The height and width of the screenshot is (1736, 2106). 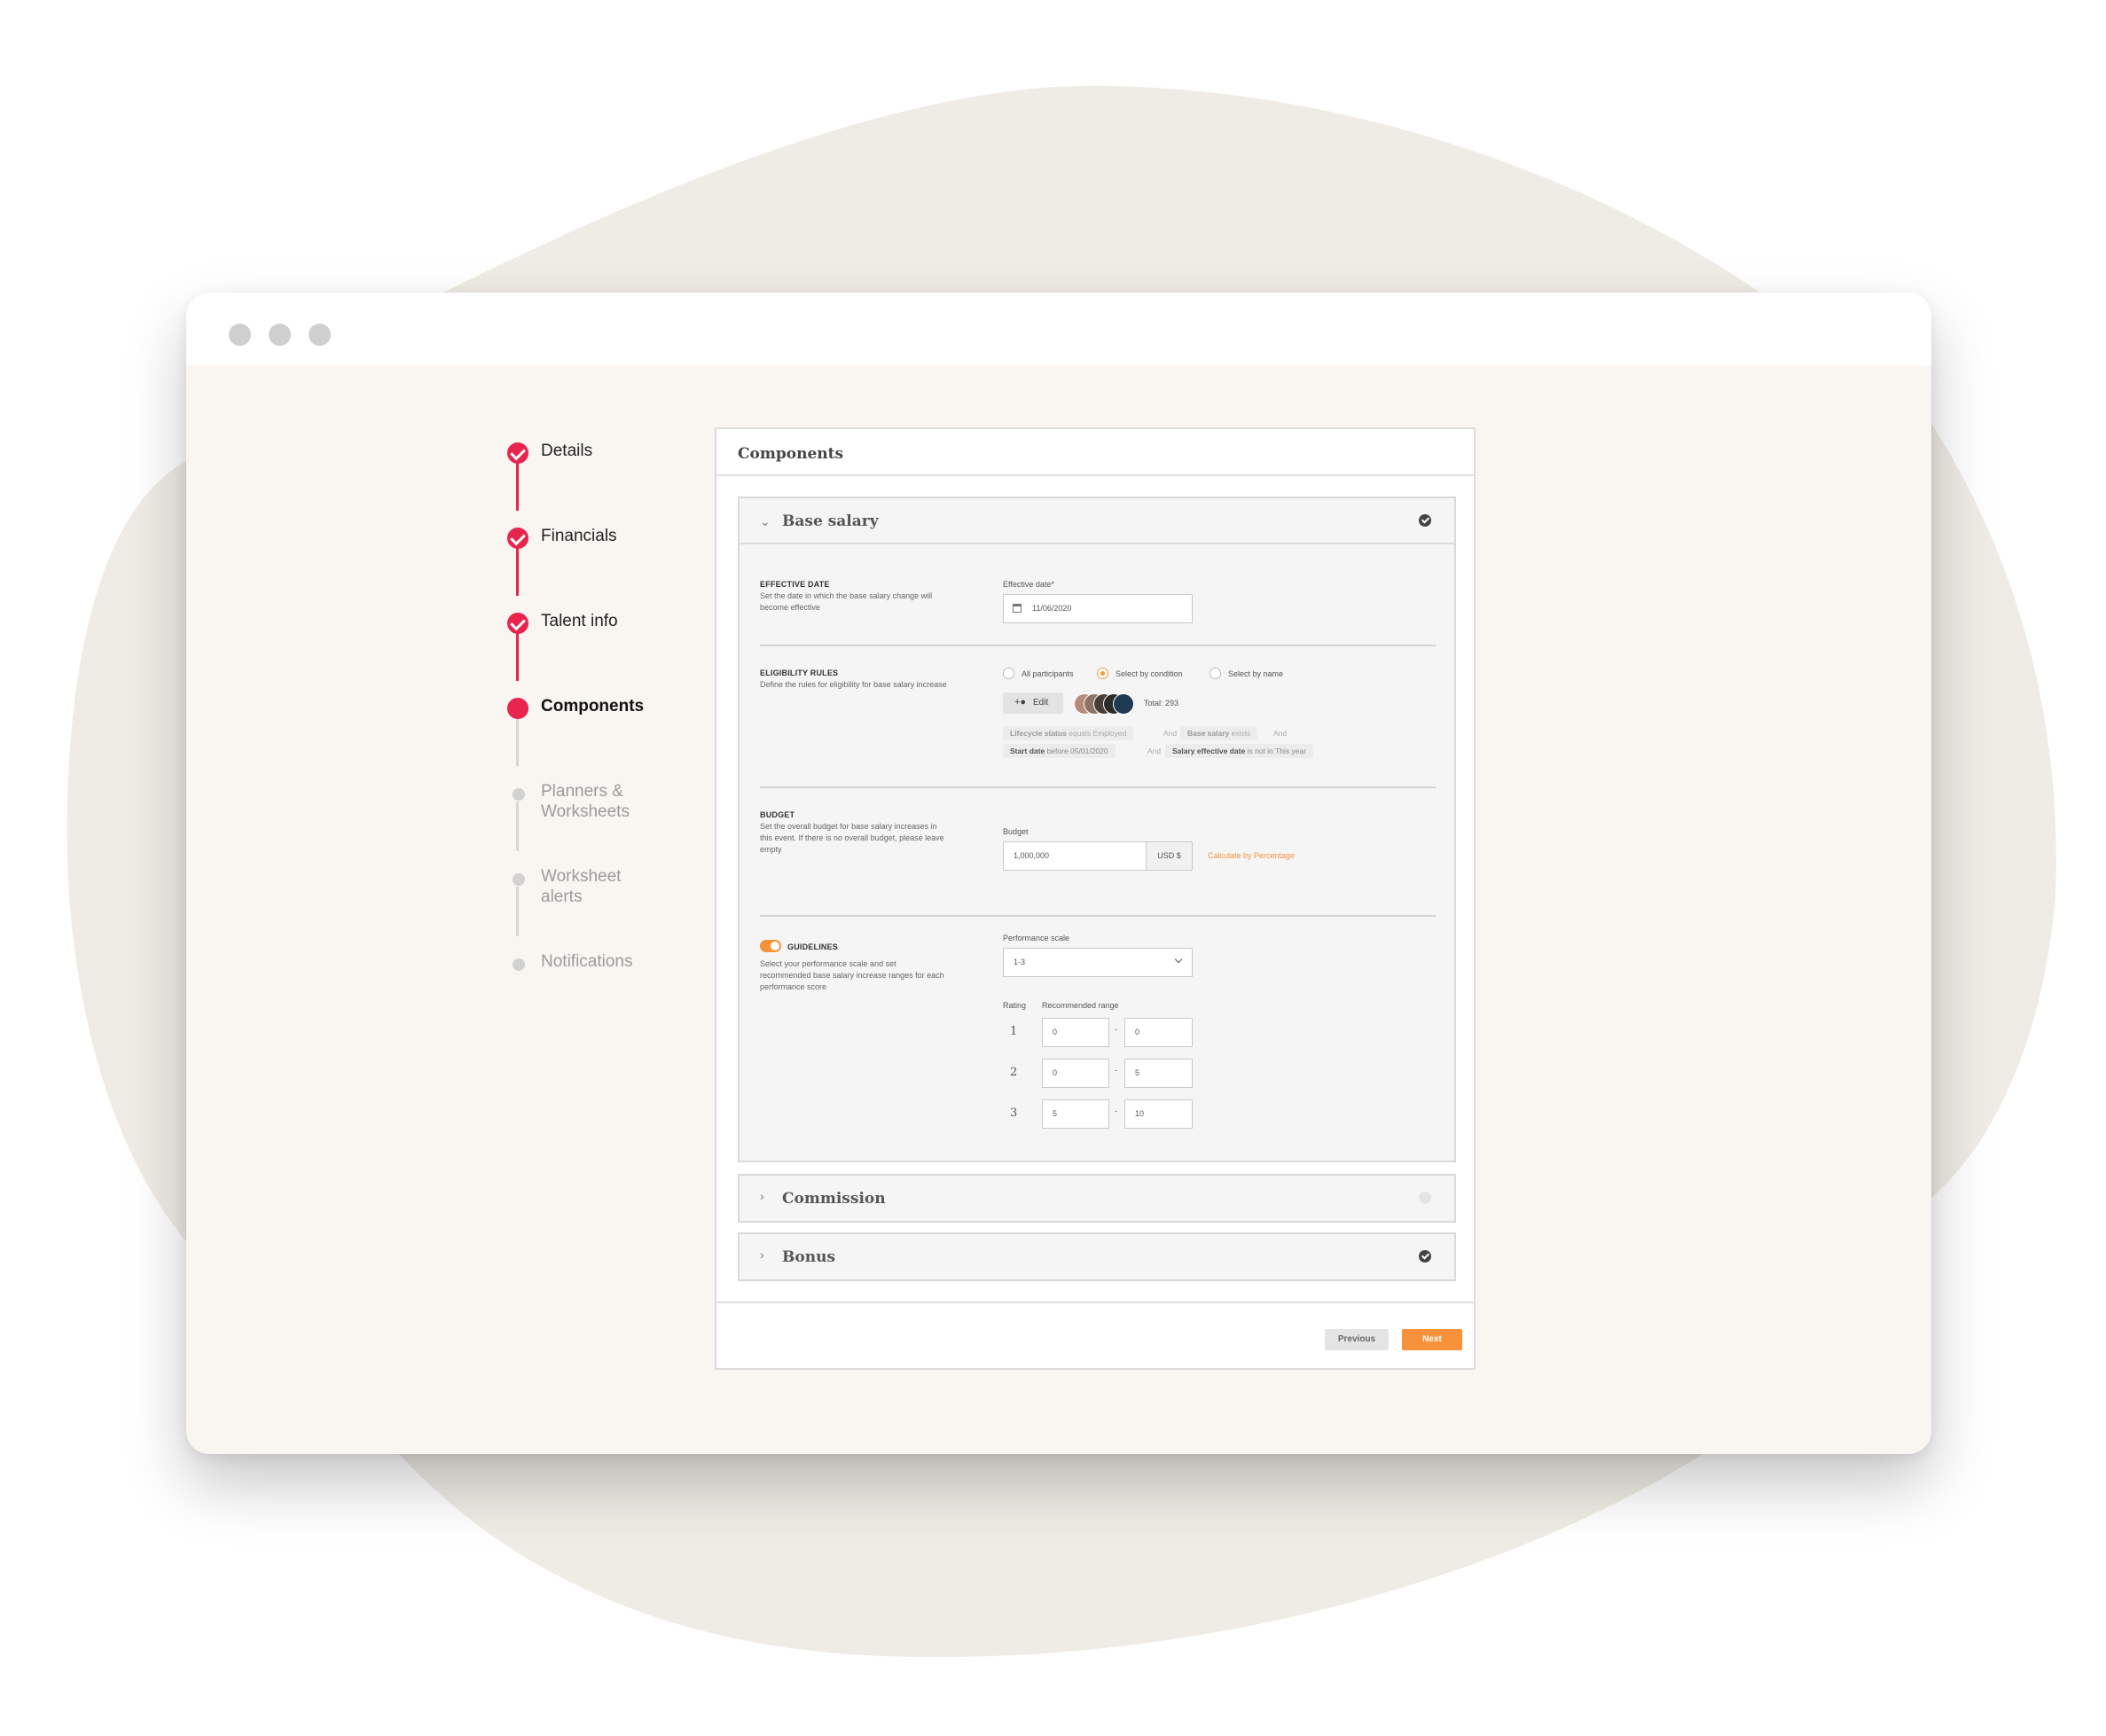 I want to click on edit-eligibility-button: +● Edit, so click(x=1033, y=703).